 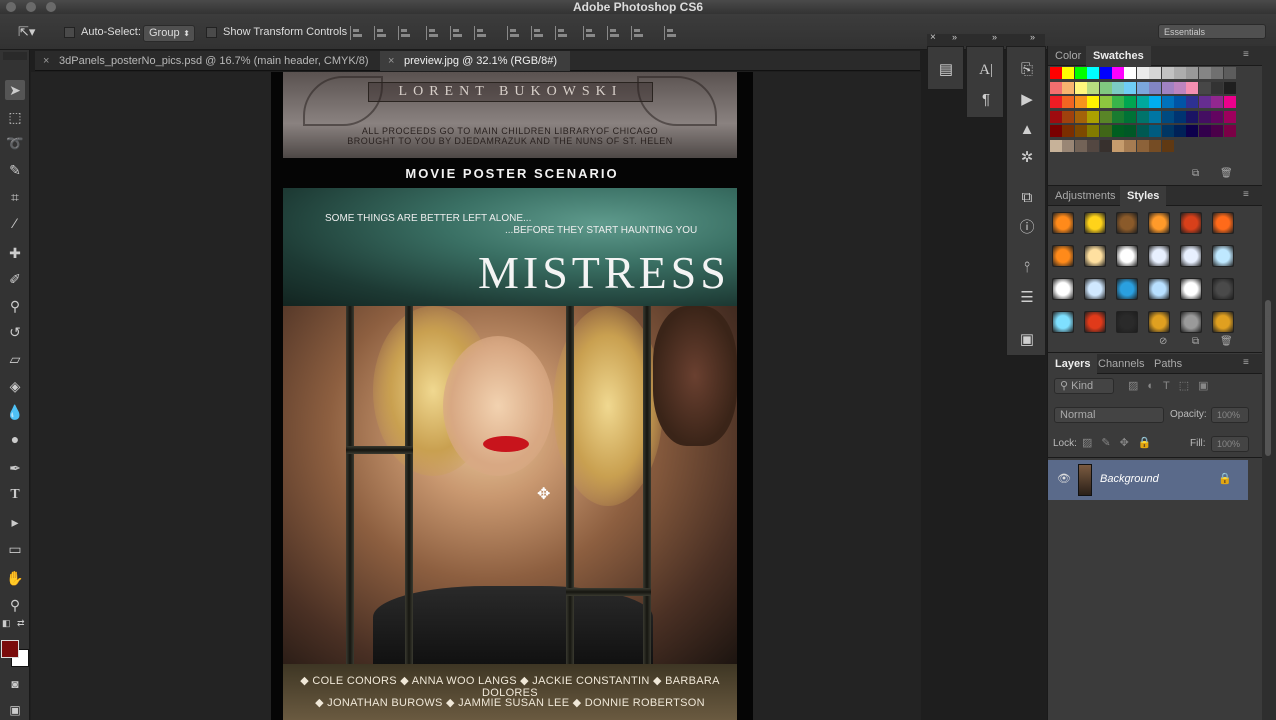 I want to click on rectangle-tool-icon: ▭, so click(x=15, y=549).